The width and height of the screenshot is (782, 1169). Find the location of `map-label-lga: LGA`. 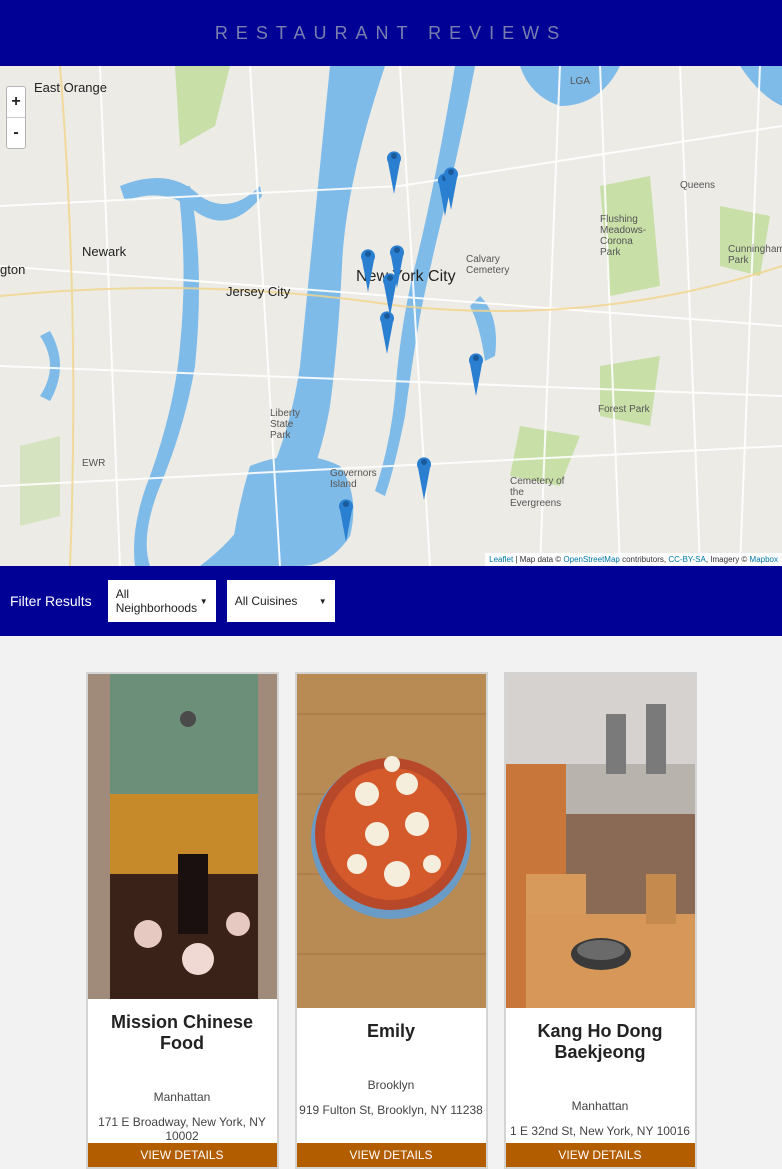

map-label-lga: LGA is located at coordinates (580, 81).